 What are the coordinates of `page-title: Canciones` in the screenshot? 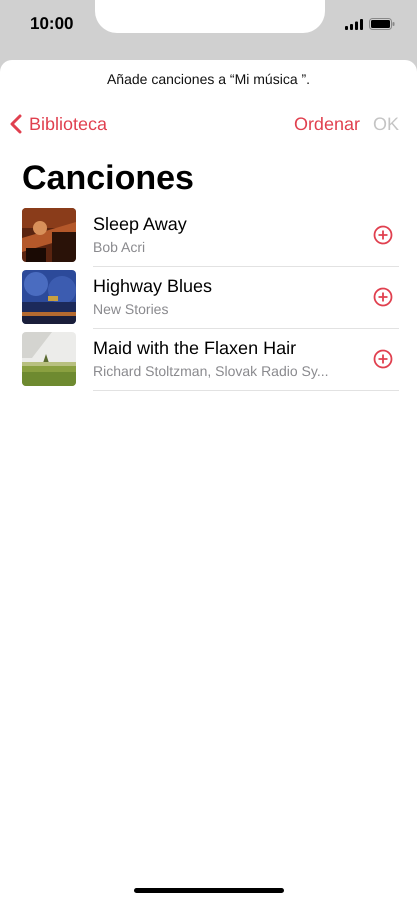 It's located at (108, 178).